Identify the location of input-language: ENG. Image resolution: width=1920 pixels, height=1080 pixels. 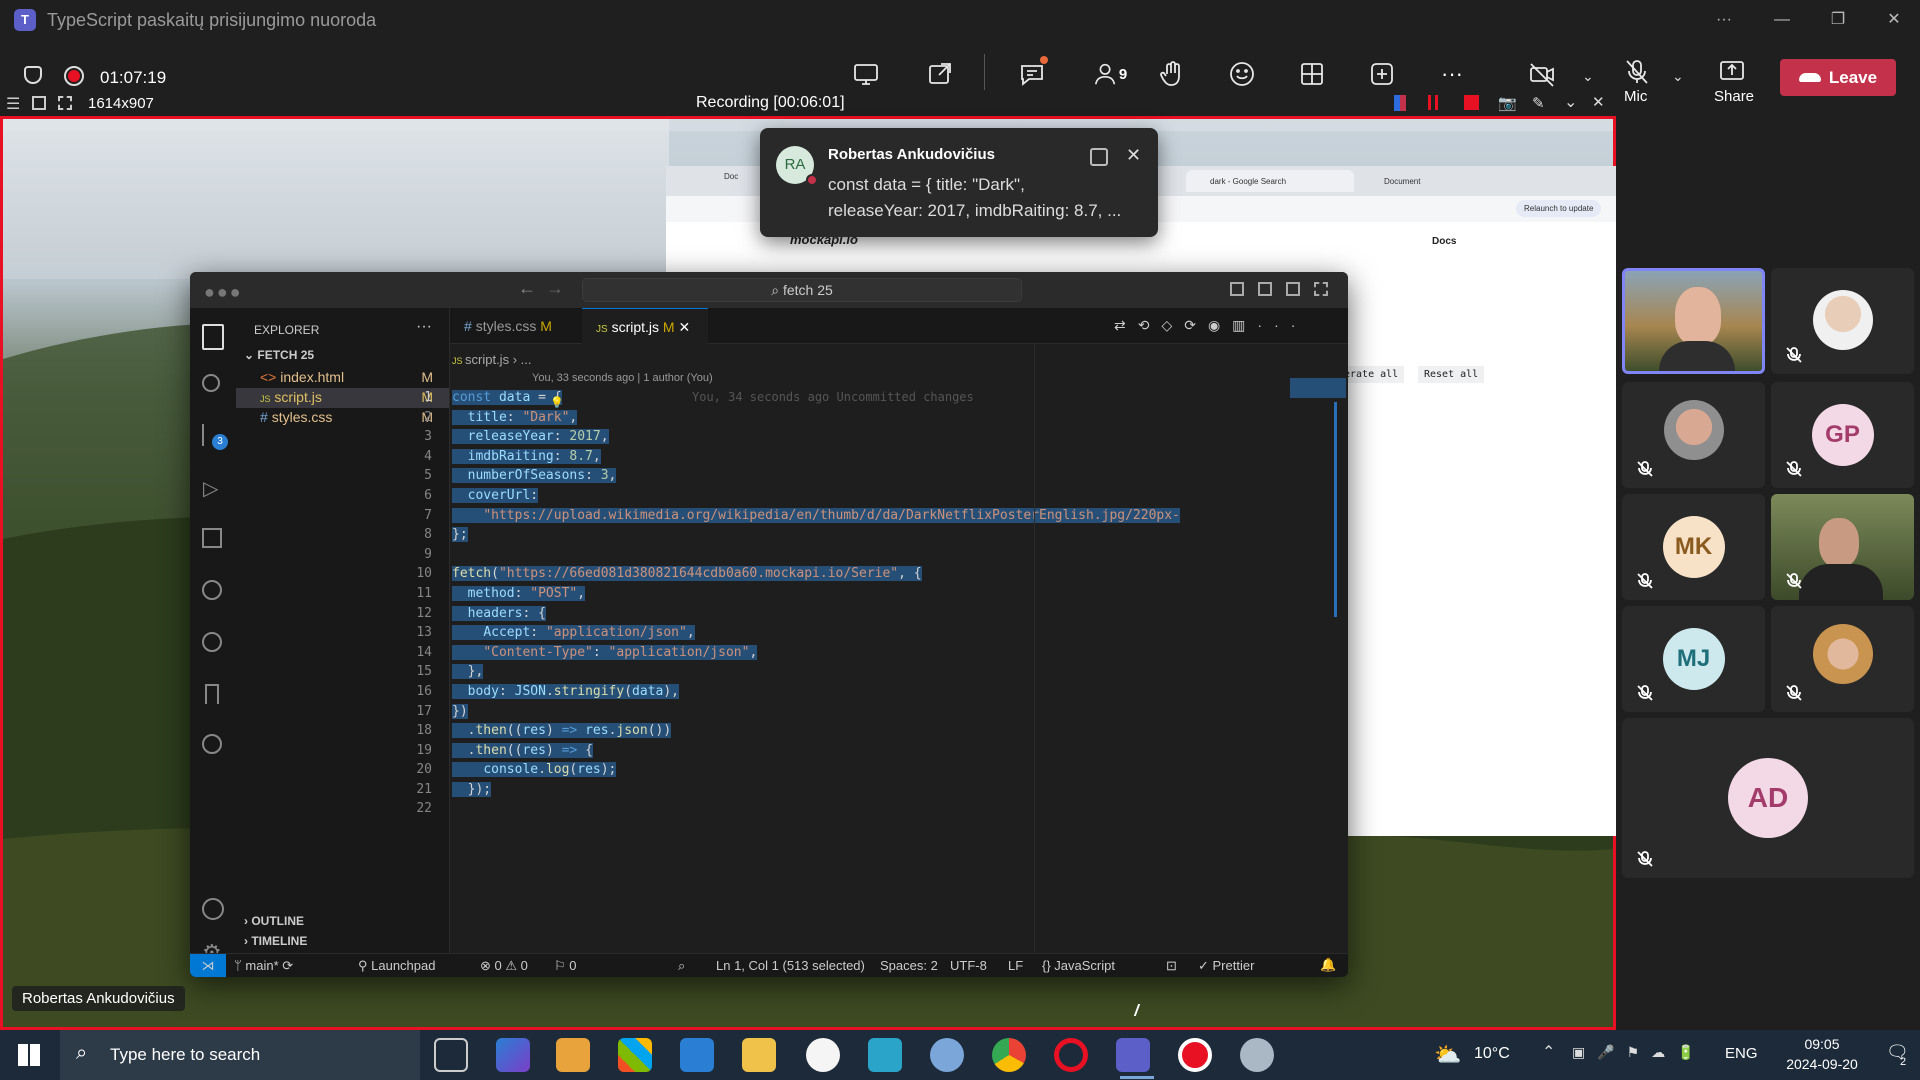
(1741, 1053).